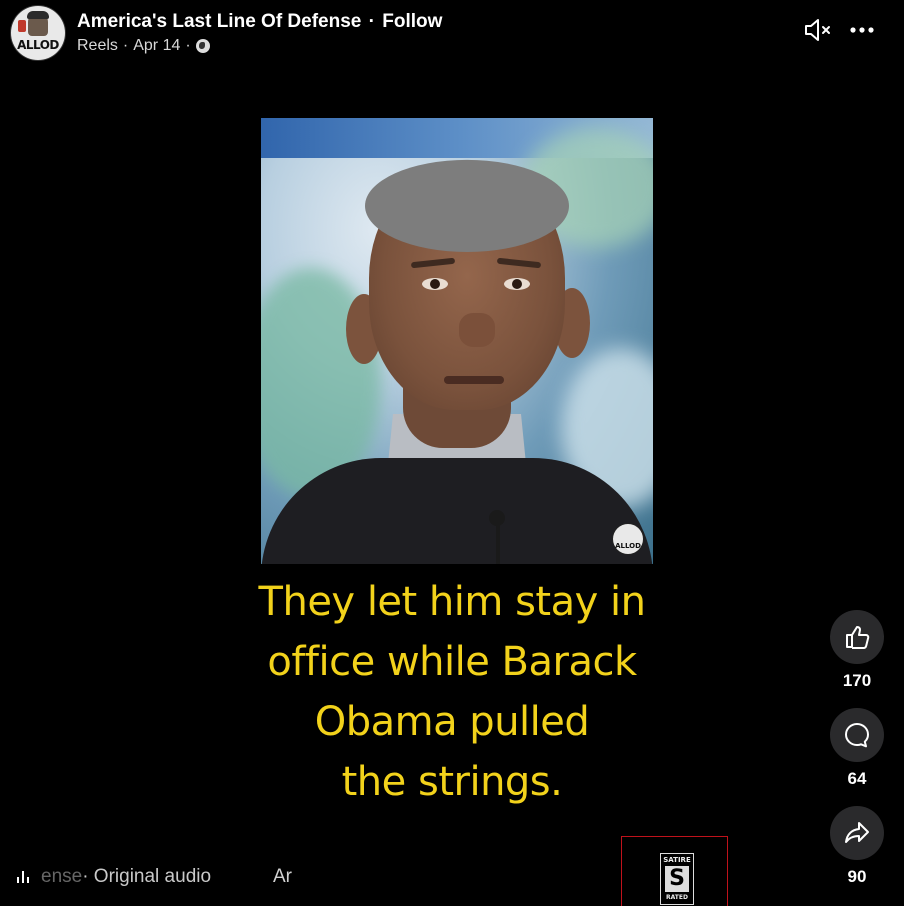  Describe the element at coordinates (97, 46) in the screenshot. I see `reels-link: Reels` at that location.